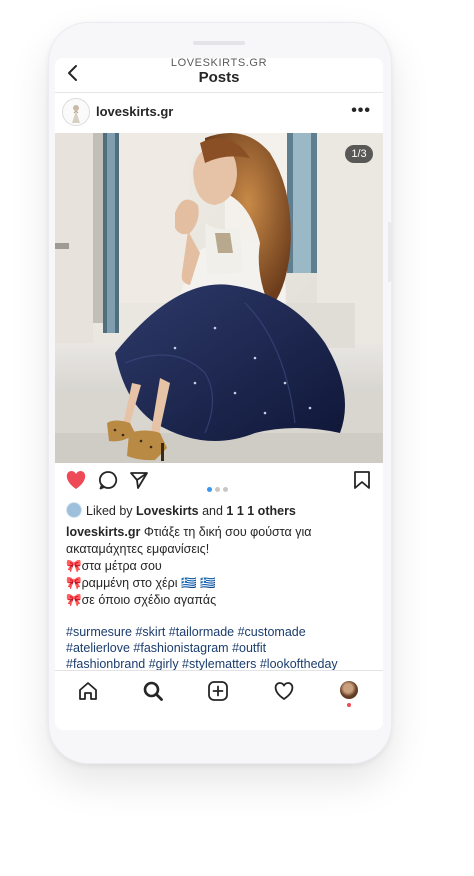  I want to click on more-options-icon: •••, so click(361, 111).